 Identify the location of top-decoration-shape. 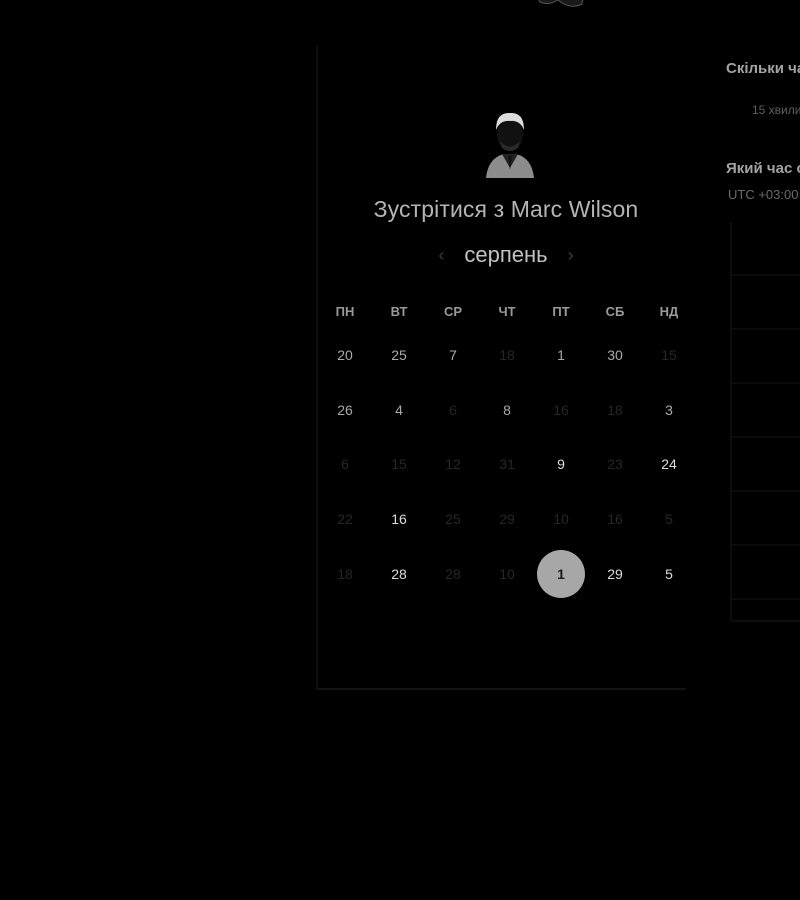
(561, 3).